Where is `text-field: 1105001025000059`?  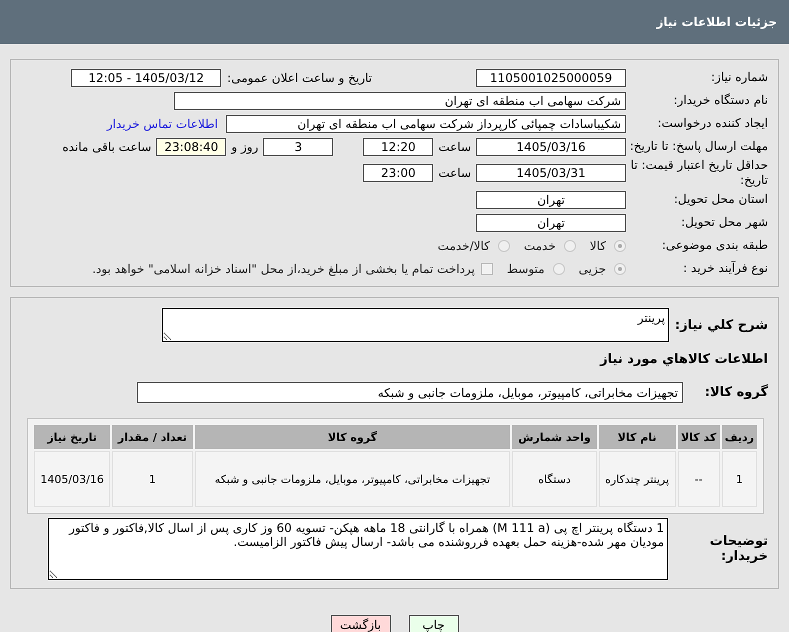 text-field: 1105001025000059 is located at coordinates (551, 77).